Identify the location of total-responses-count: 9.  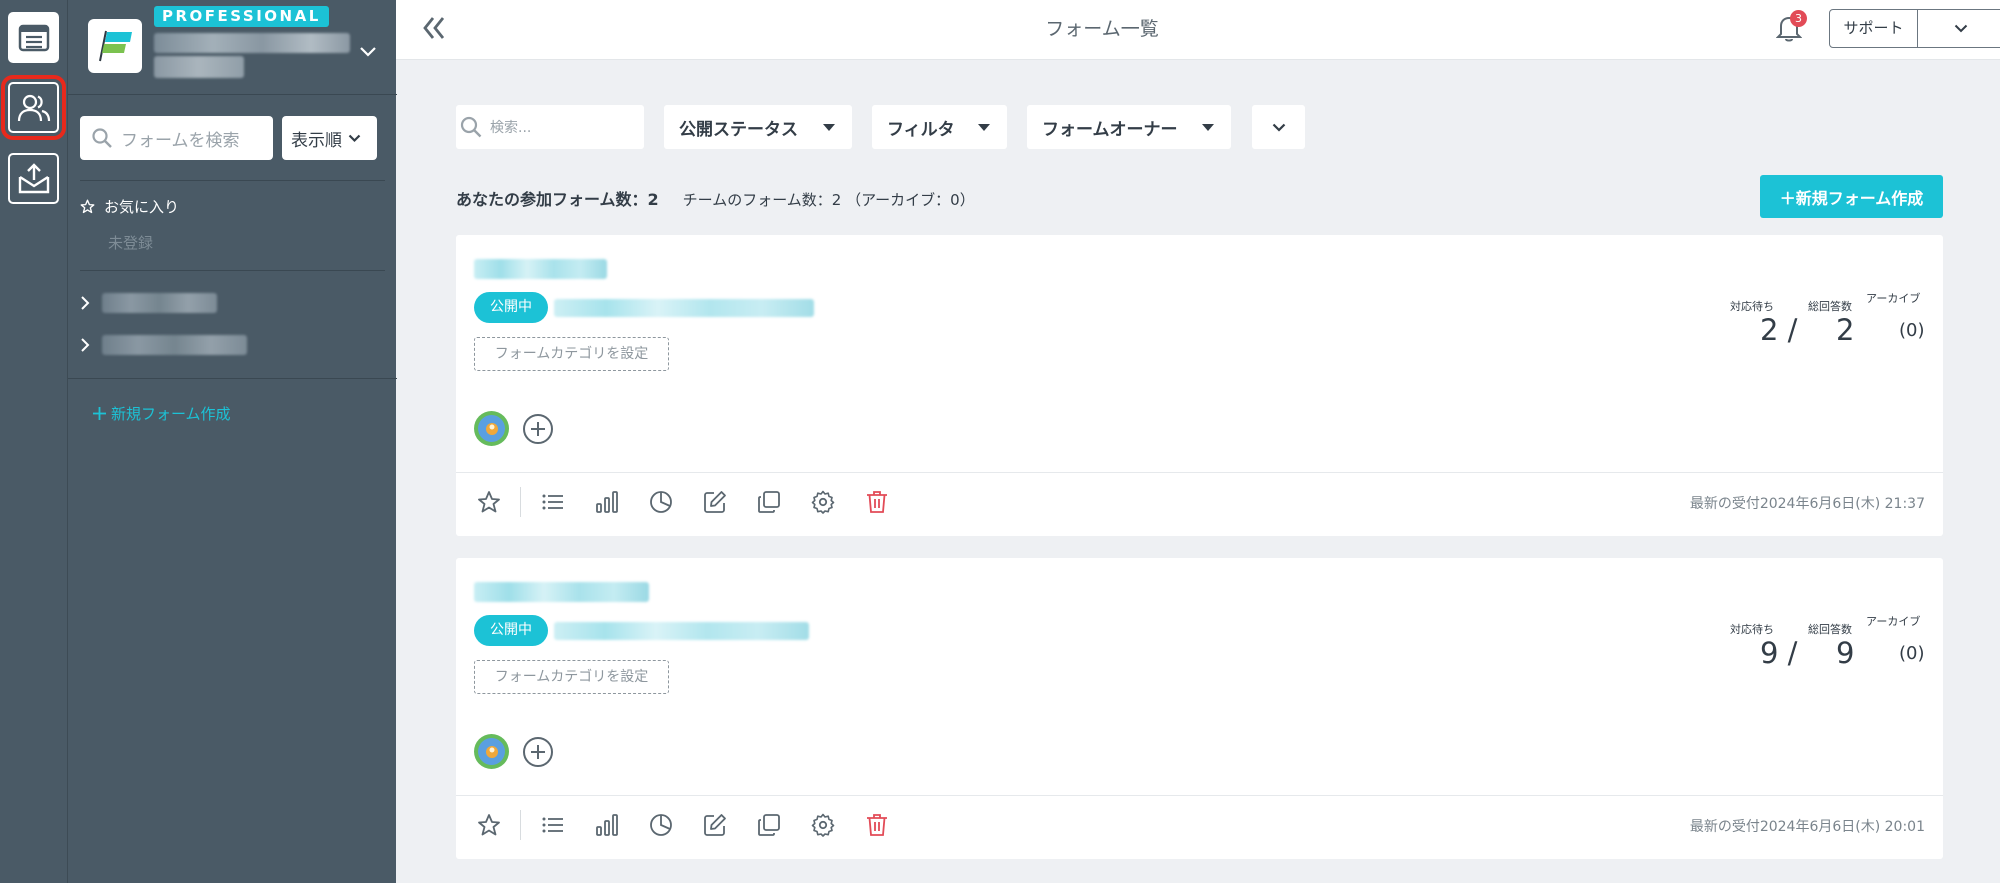
(1845, 653).